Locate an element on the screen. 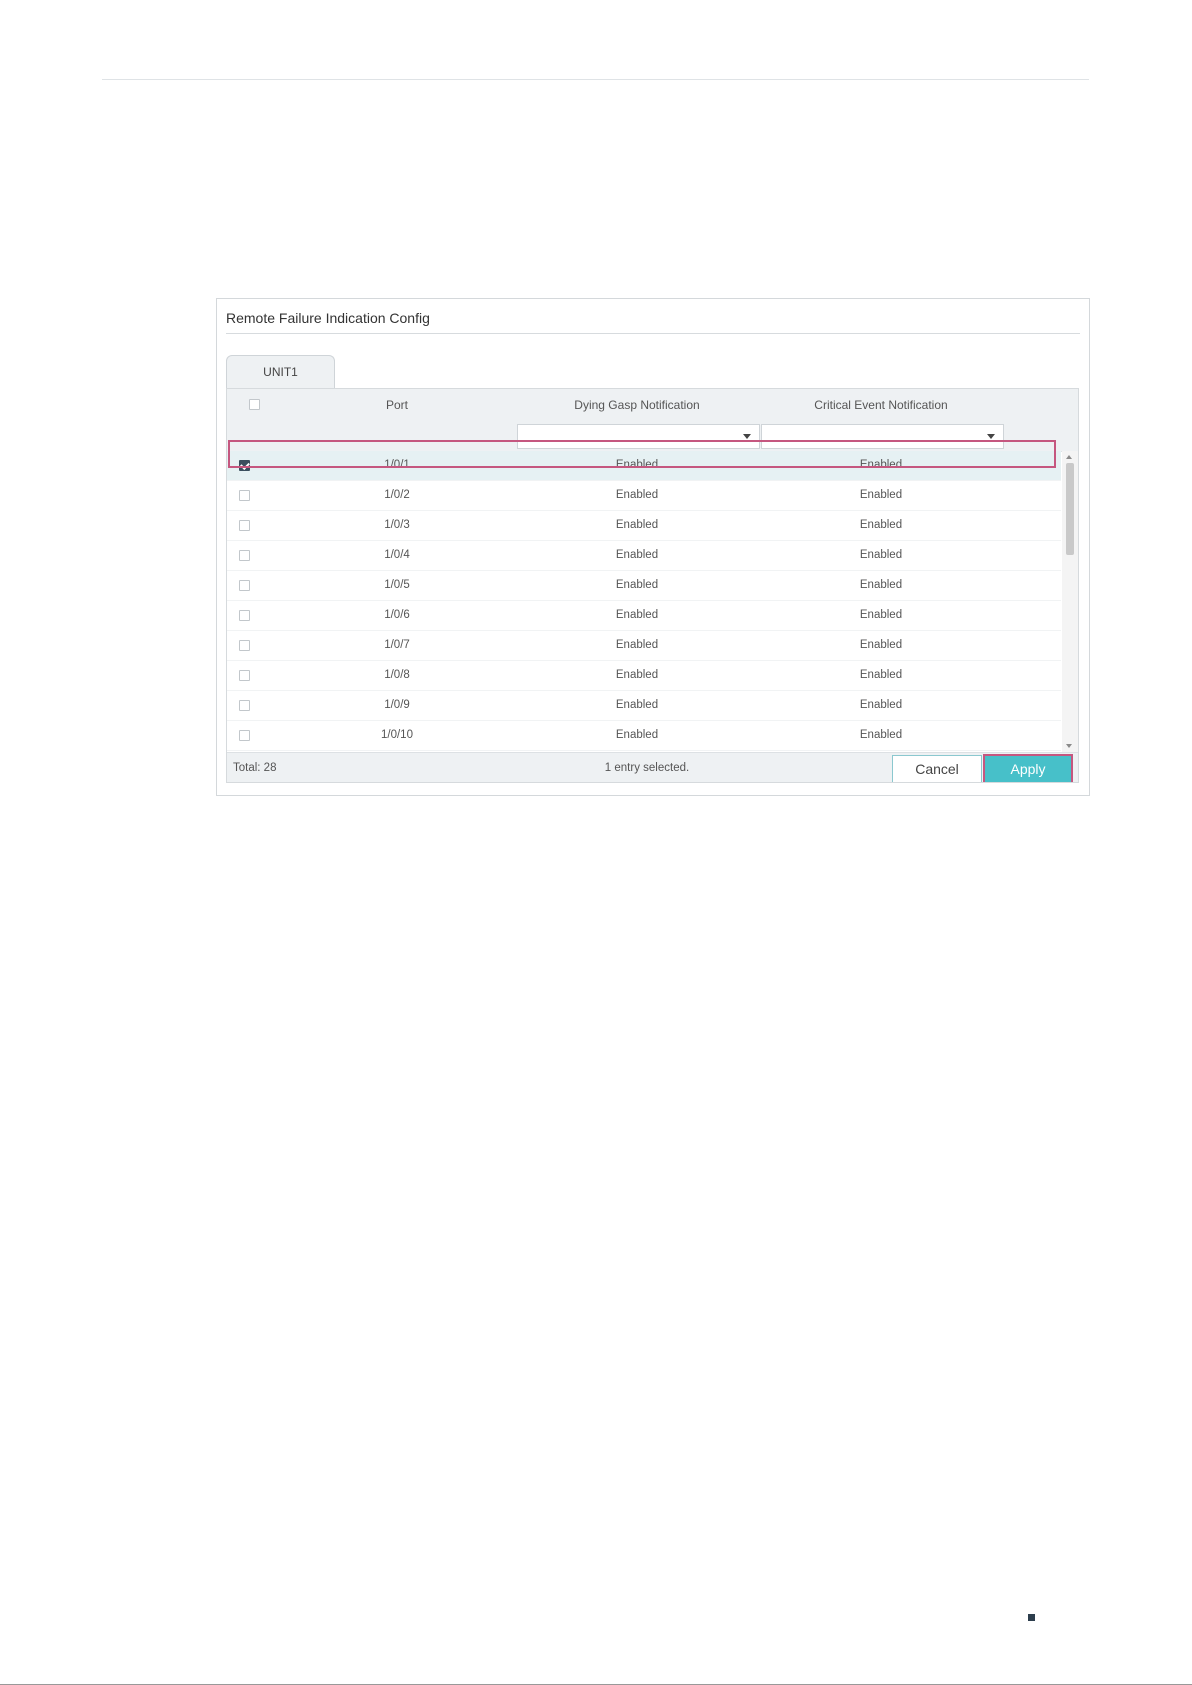 This screenshot has width=1192, height=1685. table-row: 1/0/4 Enabled Enabled is located at coordinates (644, 556).